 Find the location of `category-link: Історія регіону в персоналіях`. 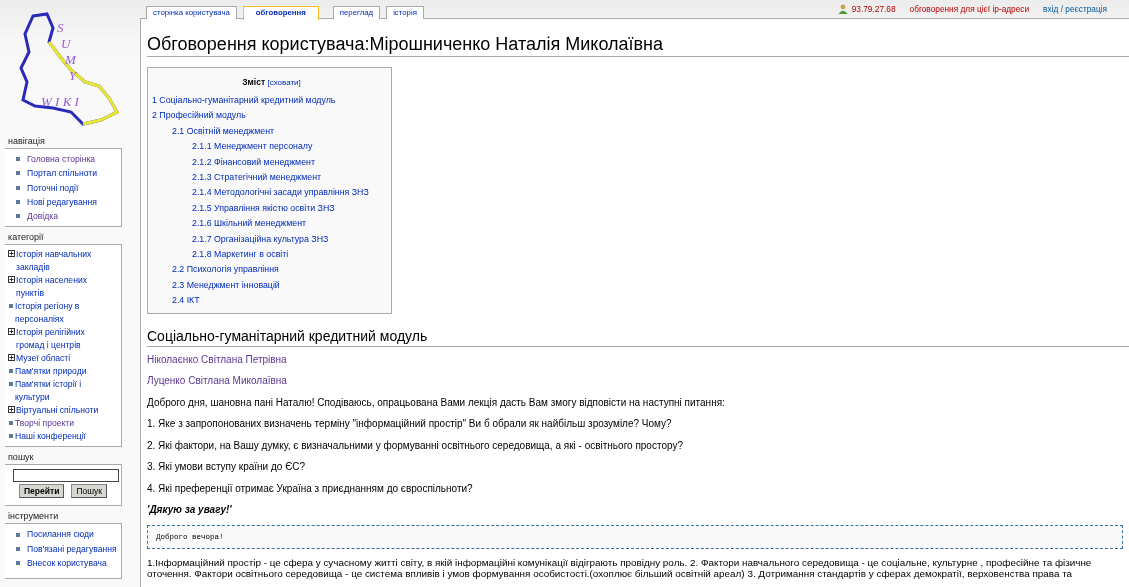

category-link: Історія регіону в персоналіях is located at coordinates (61, 313).